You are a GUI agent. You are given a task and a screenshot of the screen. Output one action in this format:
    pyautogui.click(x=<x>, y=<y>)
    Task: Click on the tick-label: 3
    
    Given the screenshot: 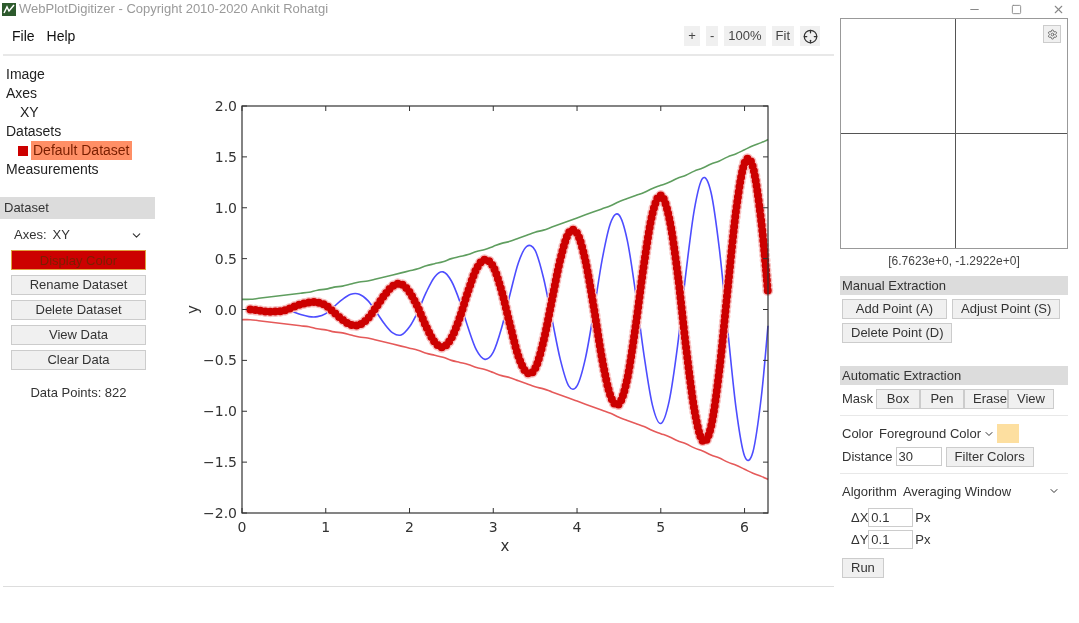 What is the action you would take?
    pyautogui.click(x=493, y=527)
    